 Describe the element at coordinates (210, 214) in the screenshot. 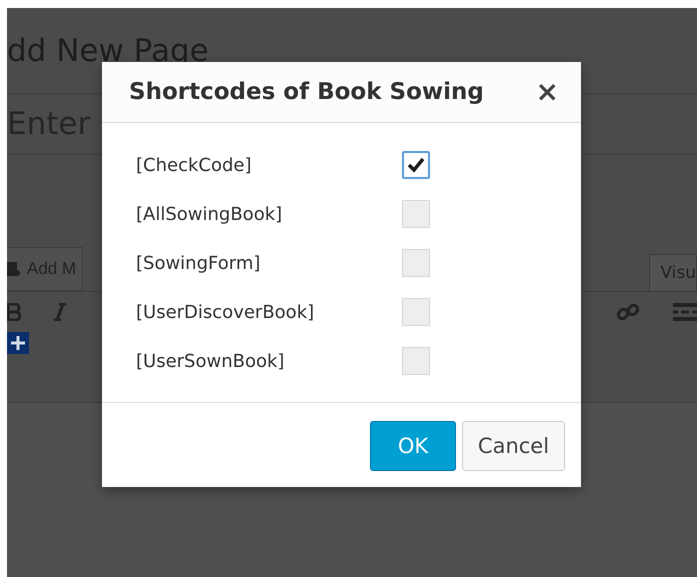

I see `shortcode-label: [AllSowingBook]` at that location.